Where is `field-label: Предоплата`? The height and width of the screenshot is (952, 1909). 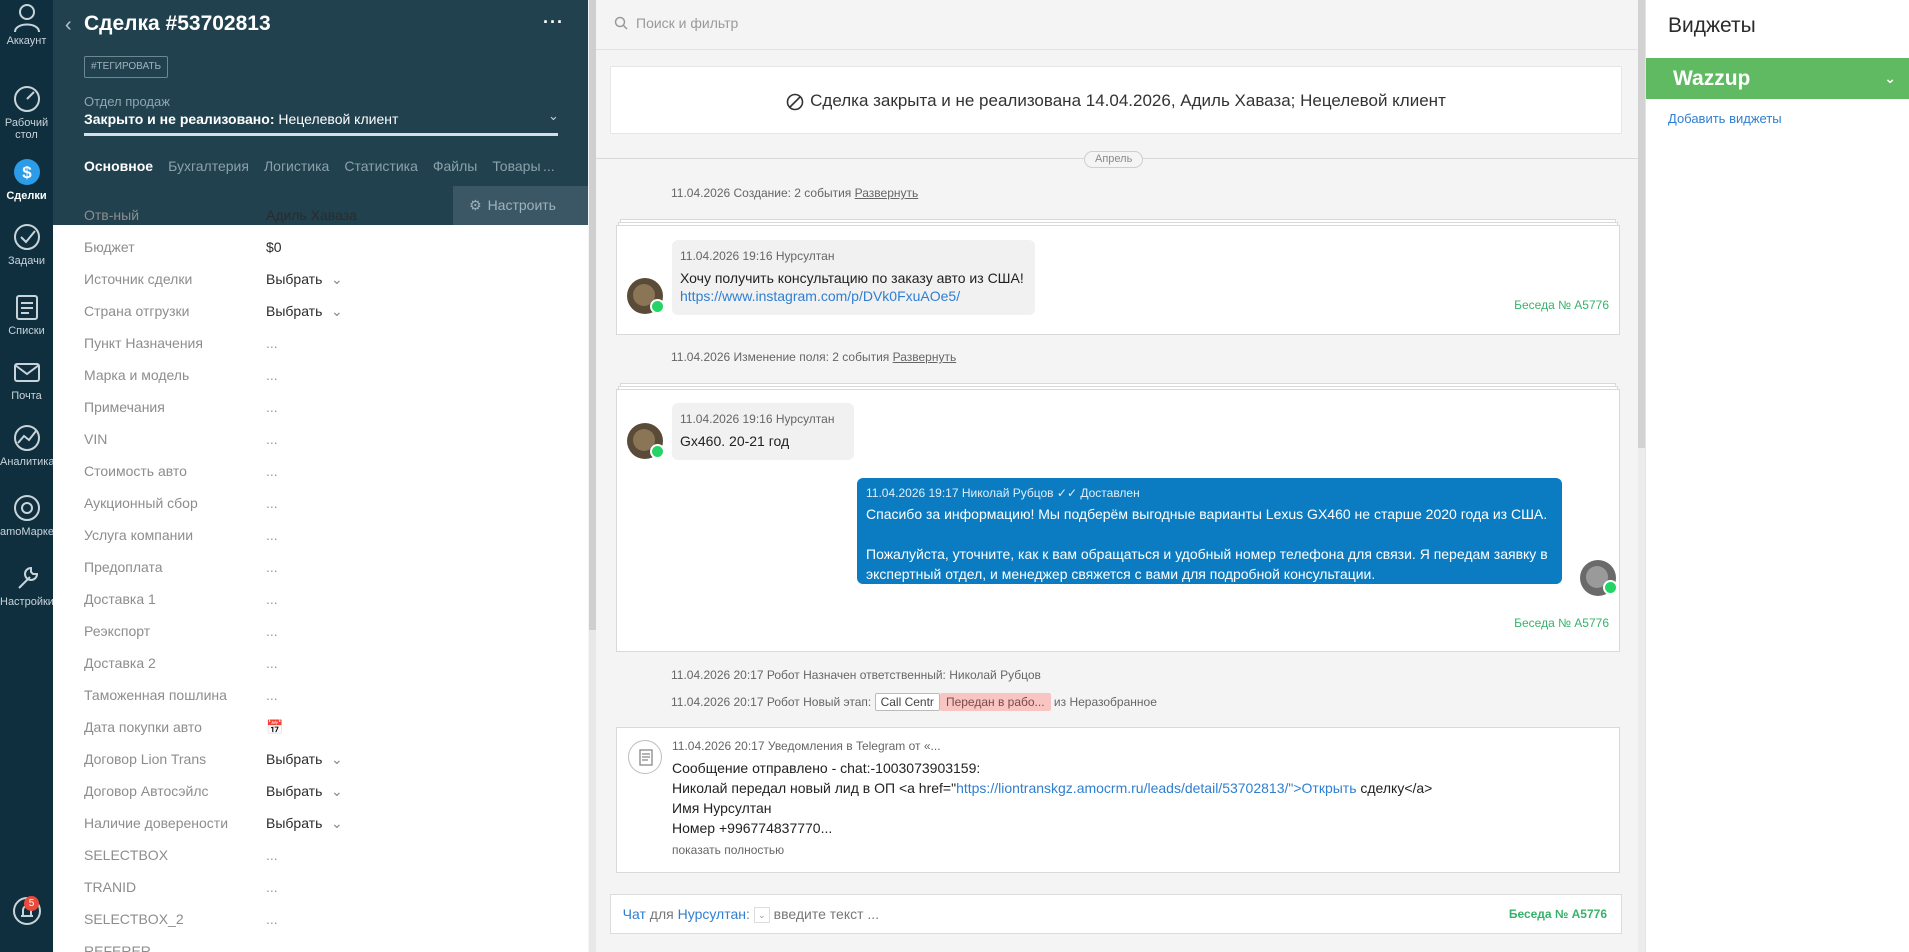
field-label: Предоплата is located at coordinates (123, 567).